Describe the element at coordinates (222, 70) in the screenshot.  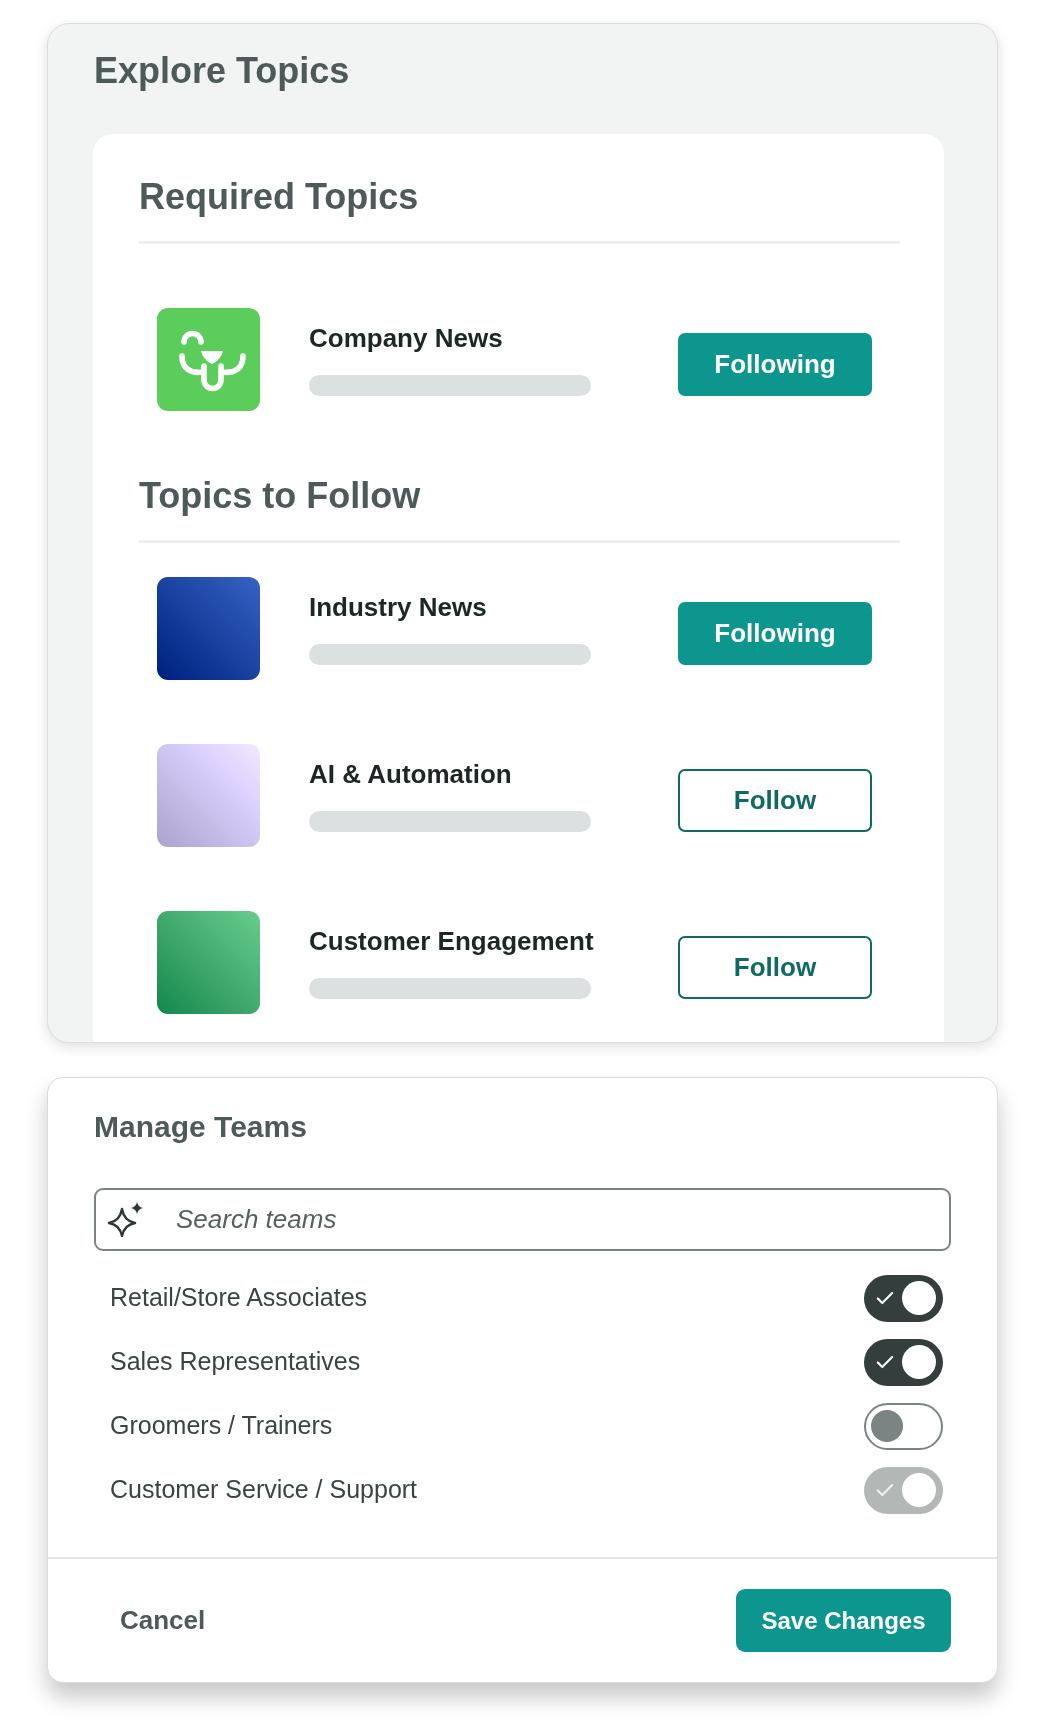
I see `panel-title: Explore Topics` at that location.